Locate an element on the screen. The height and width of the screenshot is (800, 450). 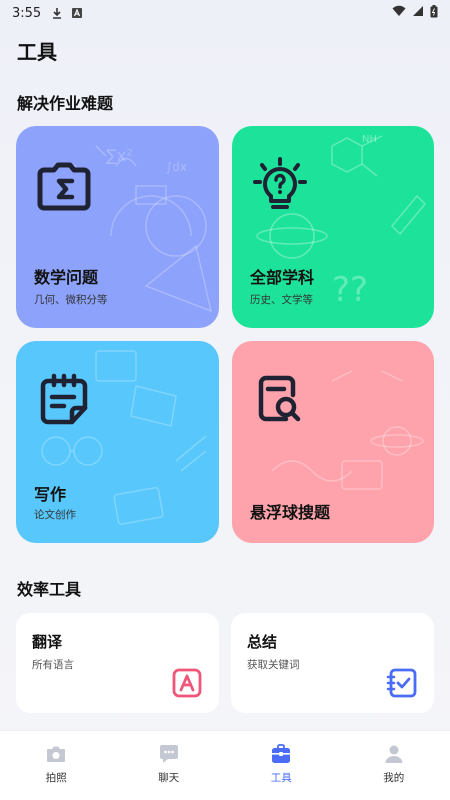
nav-item-chat: 聊天 is located at coordinates (169, 765).